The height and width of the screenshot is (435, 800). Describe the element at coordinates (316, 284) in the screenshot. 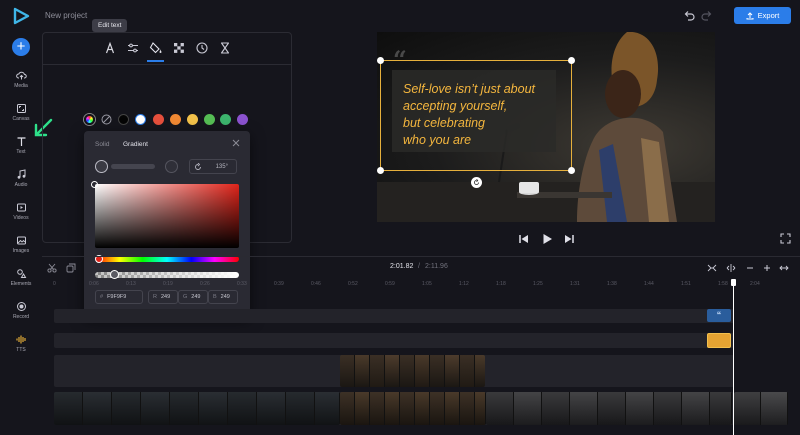

I see `ruler-mark: 0:46` at that location.